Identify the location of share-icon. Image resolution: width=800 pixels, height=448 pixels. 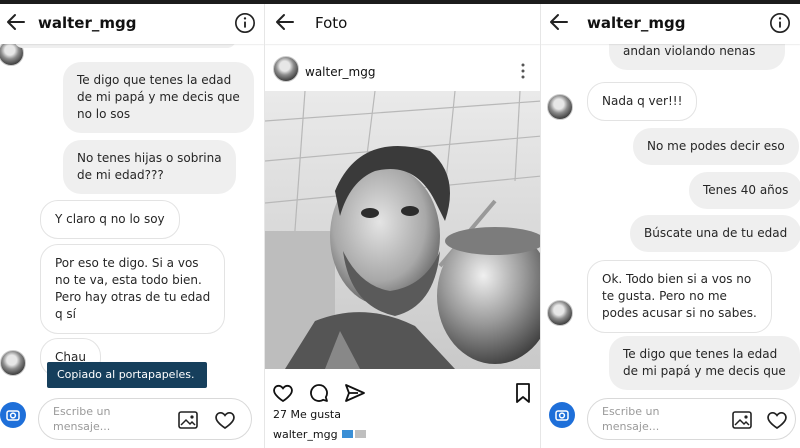
(355, 393).